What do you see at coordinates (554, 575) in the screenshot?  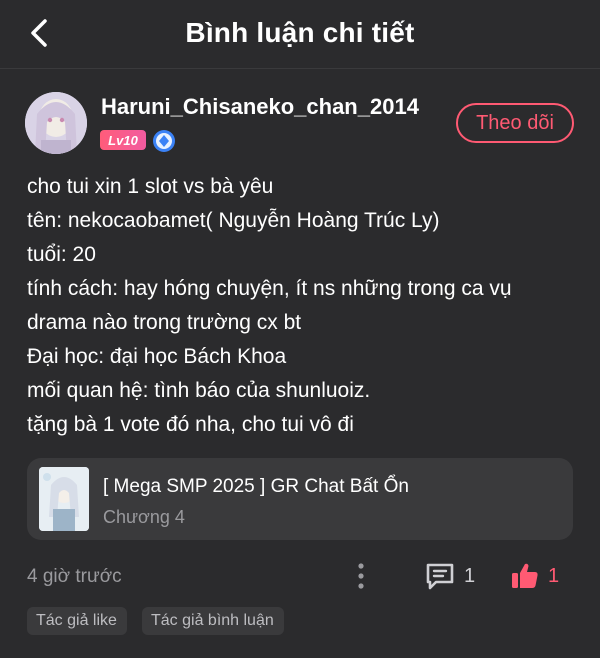 I see `like-count: 1` at bounding box center [554, 575].